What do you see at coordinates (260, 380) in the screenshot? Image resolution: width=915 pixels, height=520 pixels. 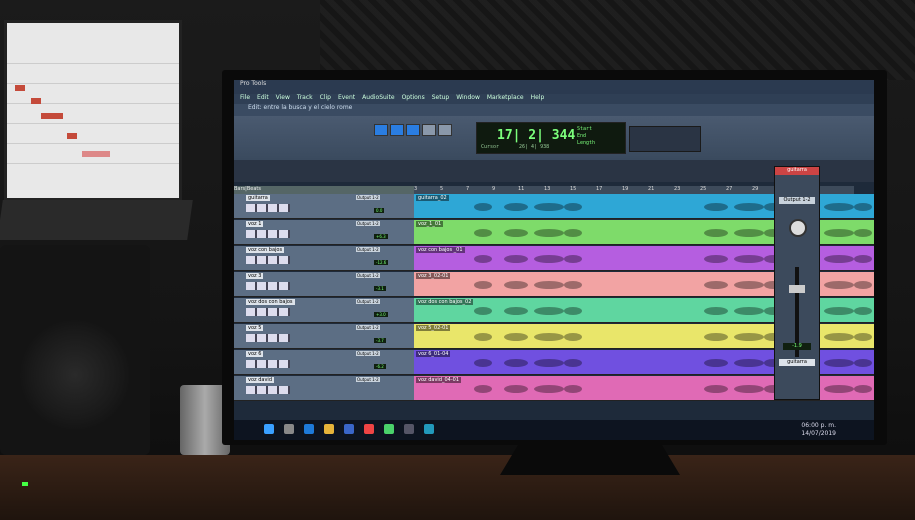 I see `track-name: voz david` at bounding box center [260, 380].